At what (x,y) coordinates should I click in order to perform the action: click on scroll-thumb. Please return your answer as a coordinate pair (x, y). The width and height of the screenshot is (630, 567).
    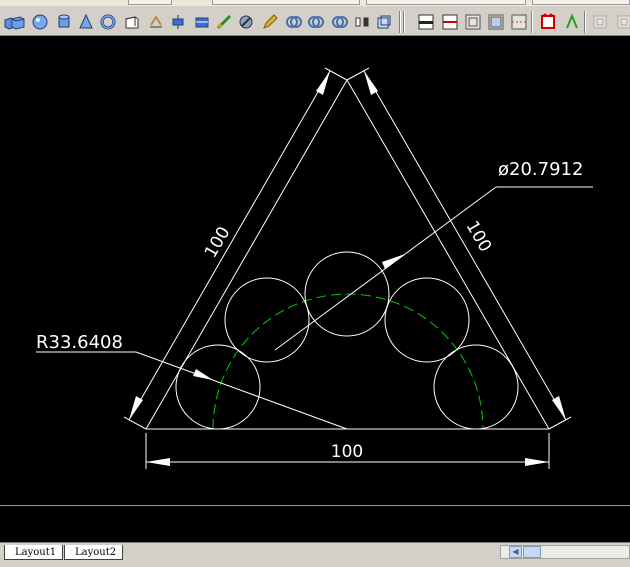
    Looking at the image, I should click on (532, 552).